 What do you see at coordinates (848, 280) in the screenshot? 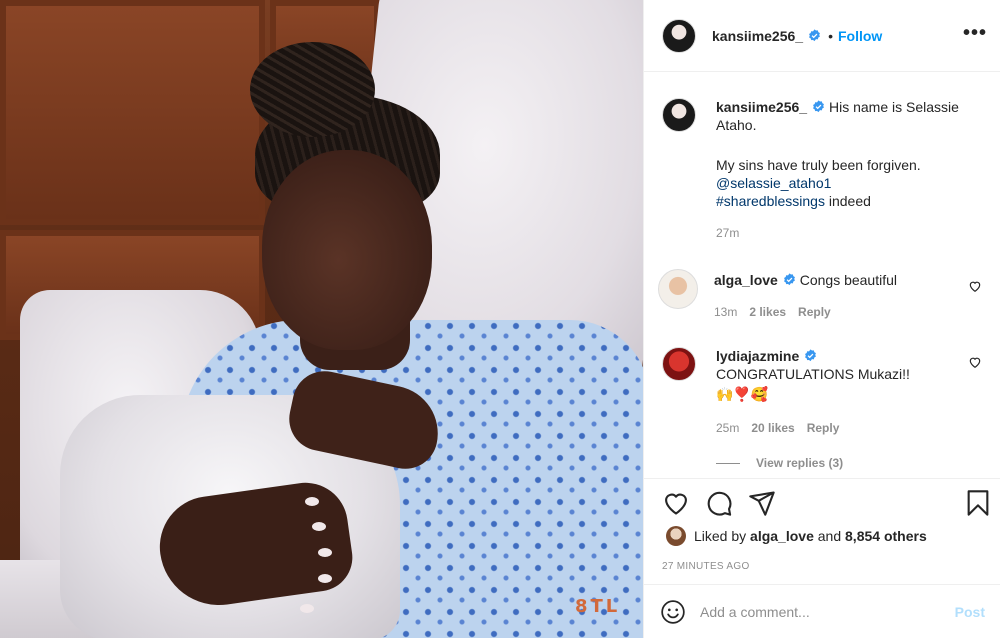
I see `comment-text: Congs beautiful` at bounding box center [848, 280].